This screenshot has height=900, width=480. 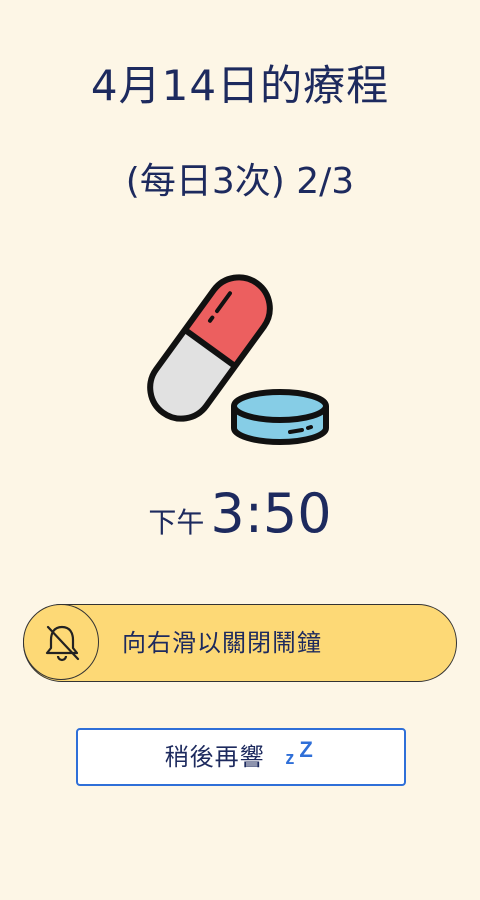 What do you see at coordinates (176, 522) in the screenshot?
I see `time-period: 下午` at bounding box center [176, 522].